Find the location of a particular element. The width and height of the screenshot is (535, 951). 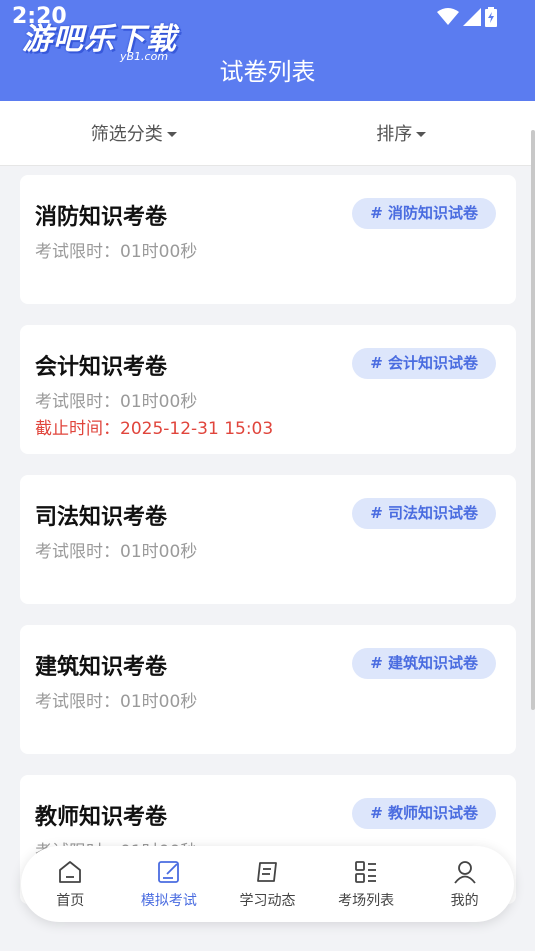

sort-dropdown: 排序 is located at coordinates (401, 133).